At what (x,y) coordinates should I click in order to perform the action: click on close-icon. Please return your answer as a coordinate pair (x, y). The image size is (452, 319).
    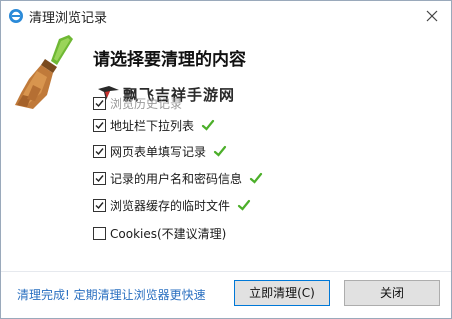
    Looking at the image, I should click on (432, 16).